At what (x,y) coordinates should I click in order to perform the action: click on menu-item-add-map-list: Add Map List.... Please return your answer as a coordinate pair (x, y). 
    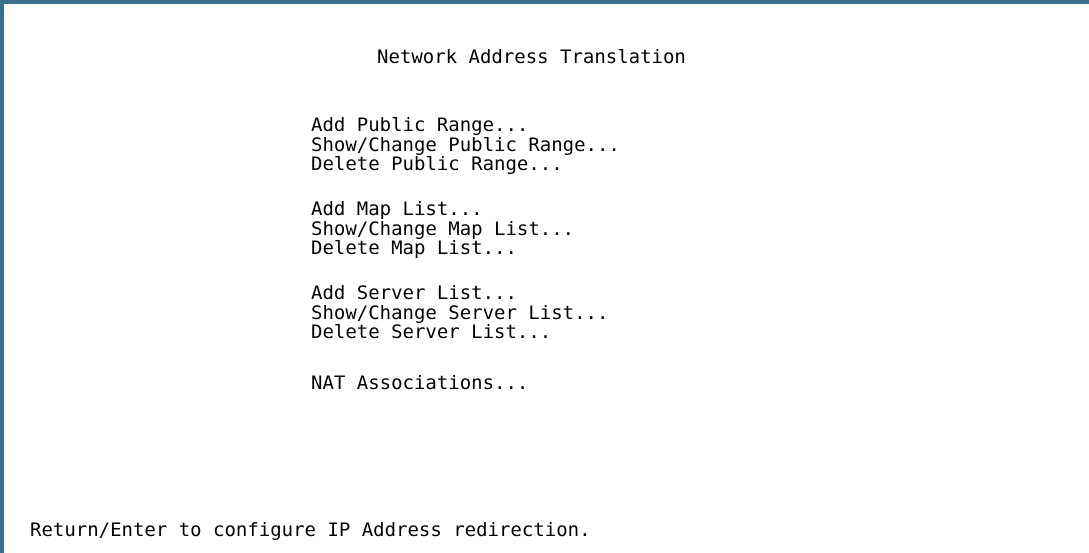
    Looking at the image, I should click on (442, 209).